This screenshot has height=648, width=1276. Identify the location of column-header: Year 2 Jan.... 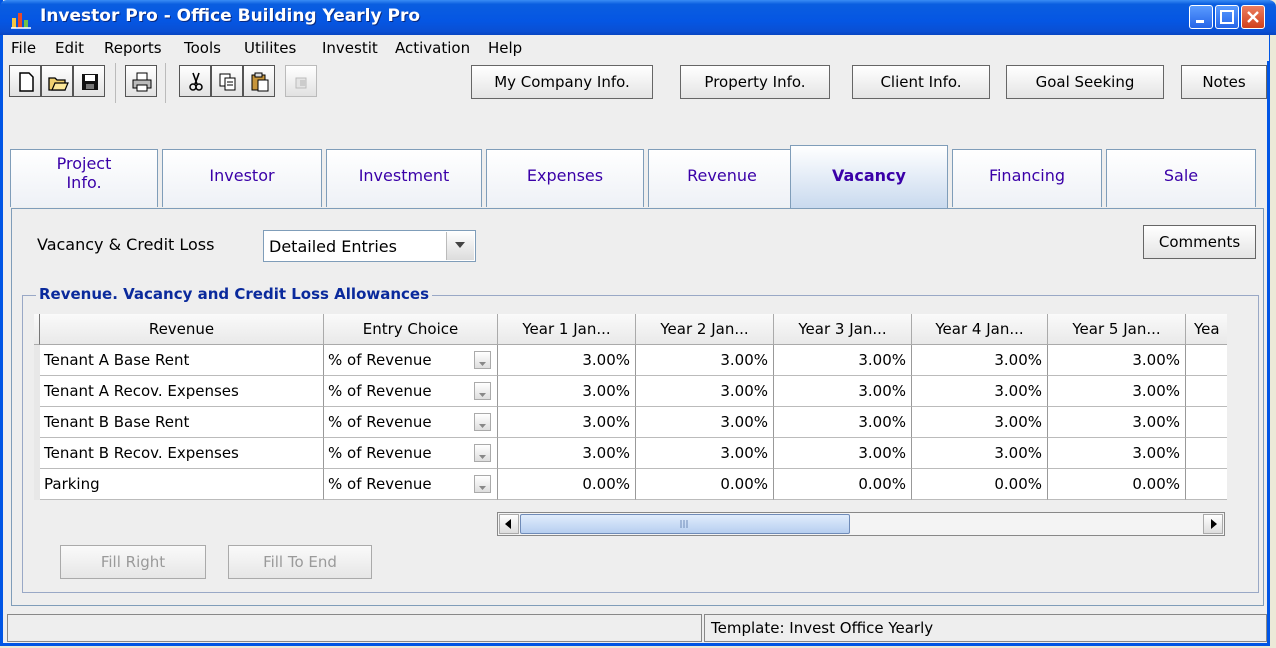
(705, 329).